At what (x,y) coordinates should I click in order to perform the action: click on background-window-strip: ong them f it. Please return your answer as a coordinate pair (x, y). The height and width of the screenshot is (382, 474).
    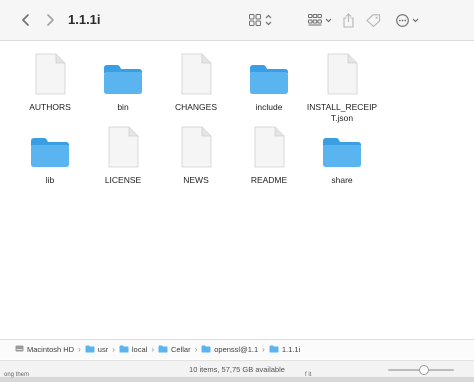
    Looking at the image, I should click on (237, 377).